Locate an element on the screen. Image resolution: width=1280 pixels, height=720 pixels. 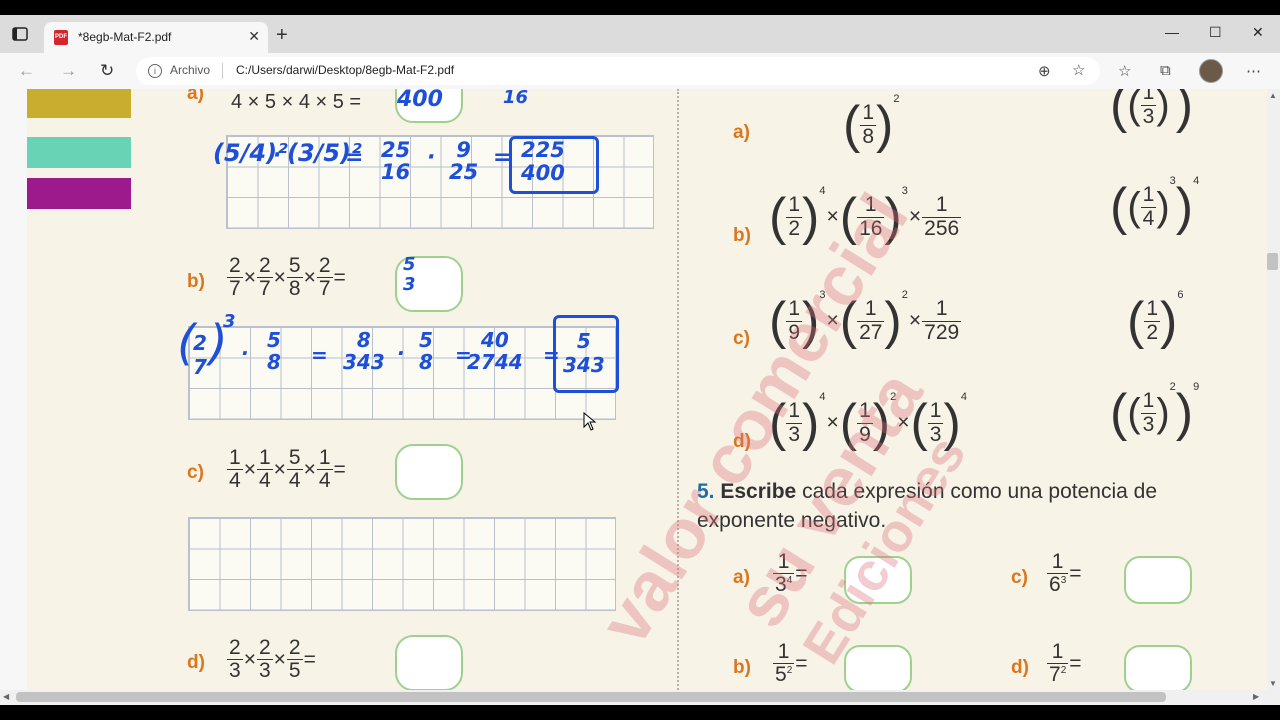
hw-a-frac1-num: 25 is located at coordinates (396, 150).